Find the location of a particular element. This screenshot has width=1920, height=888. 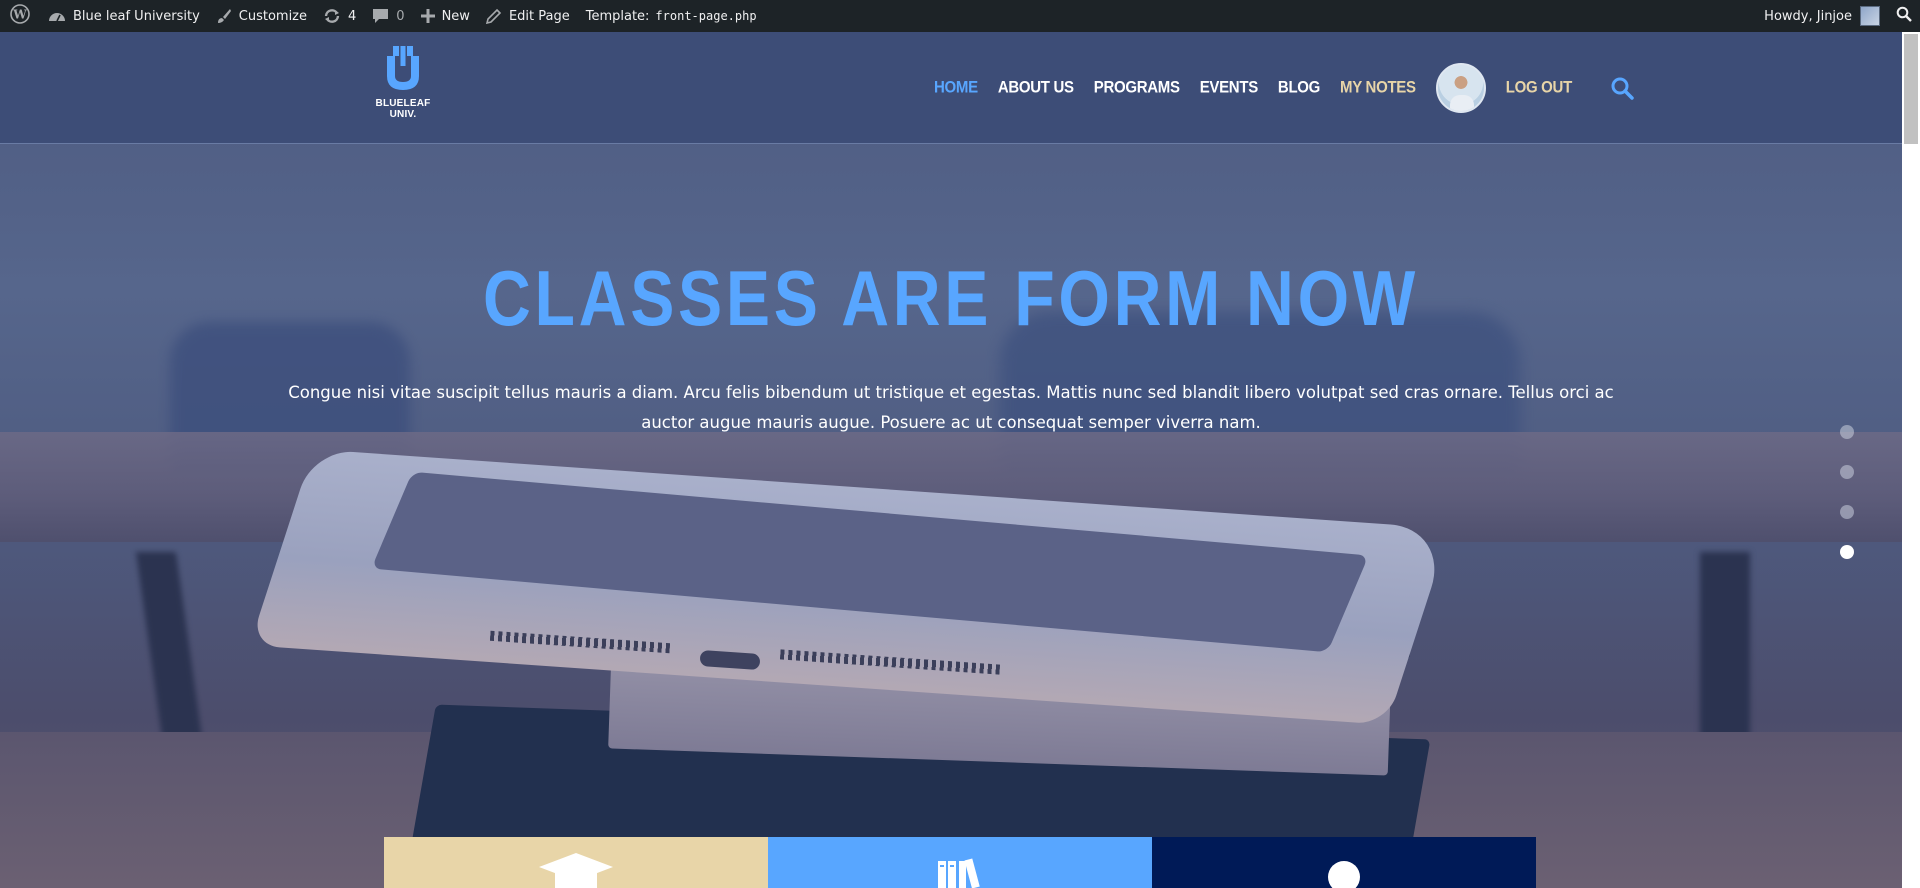

comments-link: 0 is located at coordinates (388, 16).